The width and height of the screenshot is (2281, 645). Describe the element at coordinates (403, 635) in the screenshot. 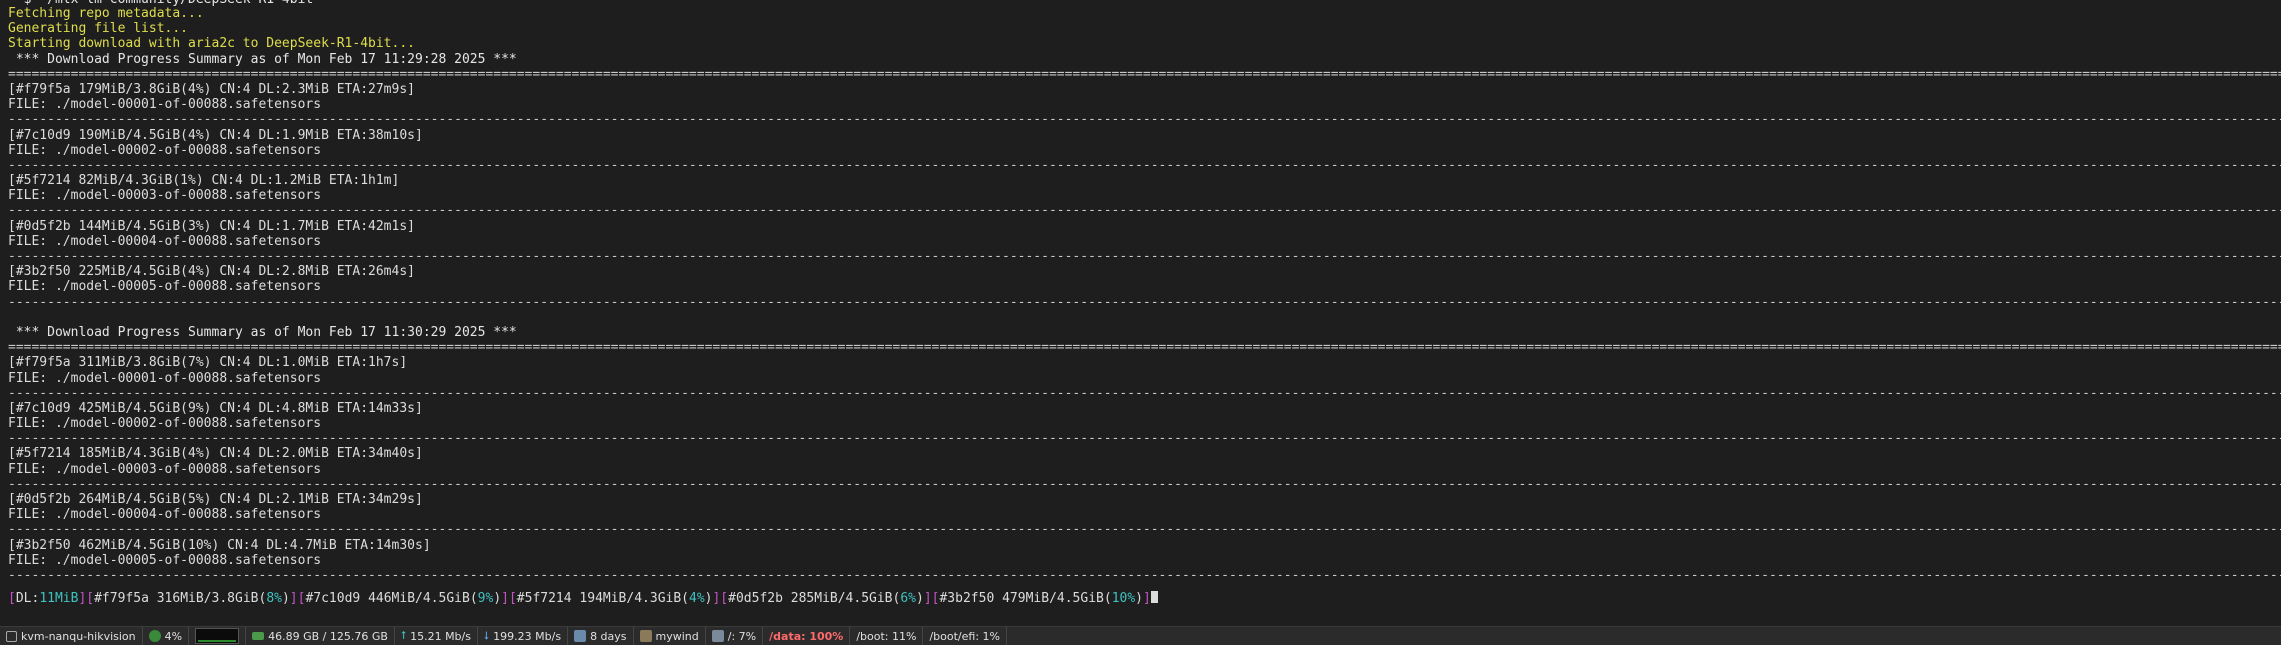

I see `upload-arrow-icon: ⭡` at that location.